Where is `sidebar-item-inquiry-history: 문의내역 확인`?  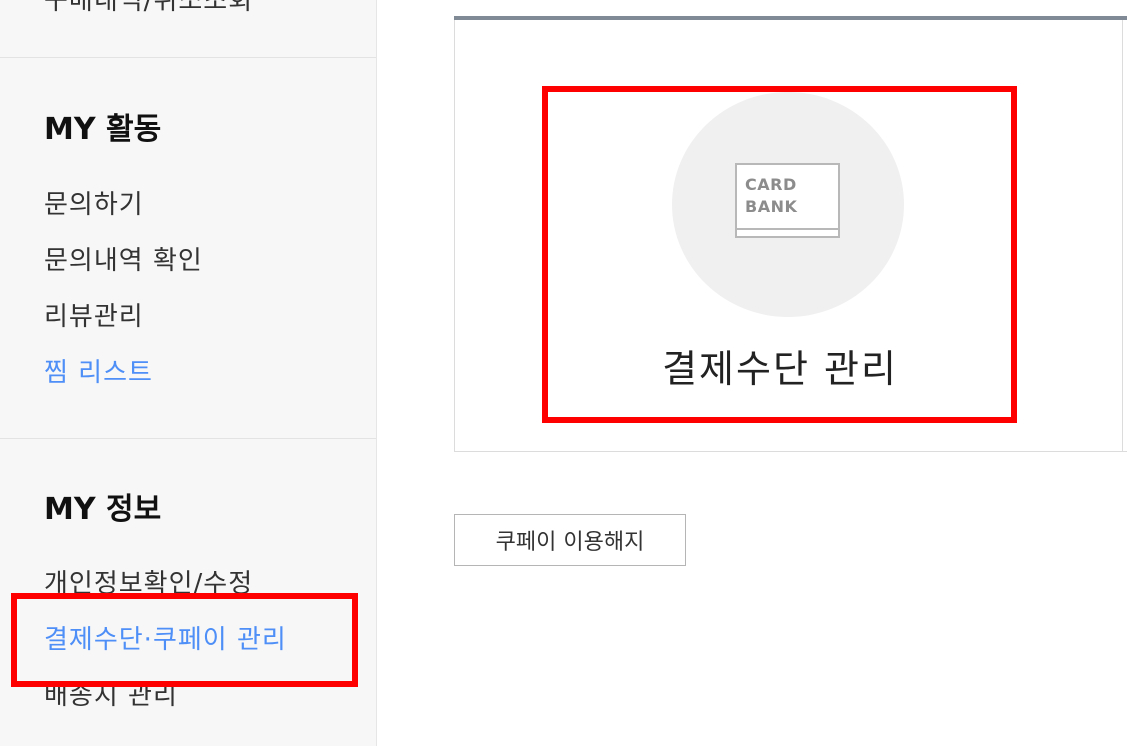 sidebar-item-inquiry-history: 문의내역 확인 is located at coordinates (123, 258).